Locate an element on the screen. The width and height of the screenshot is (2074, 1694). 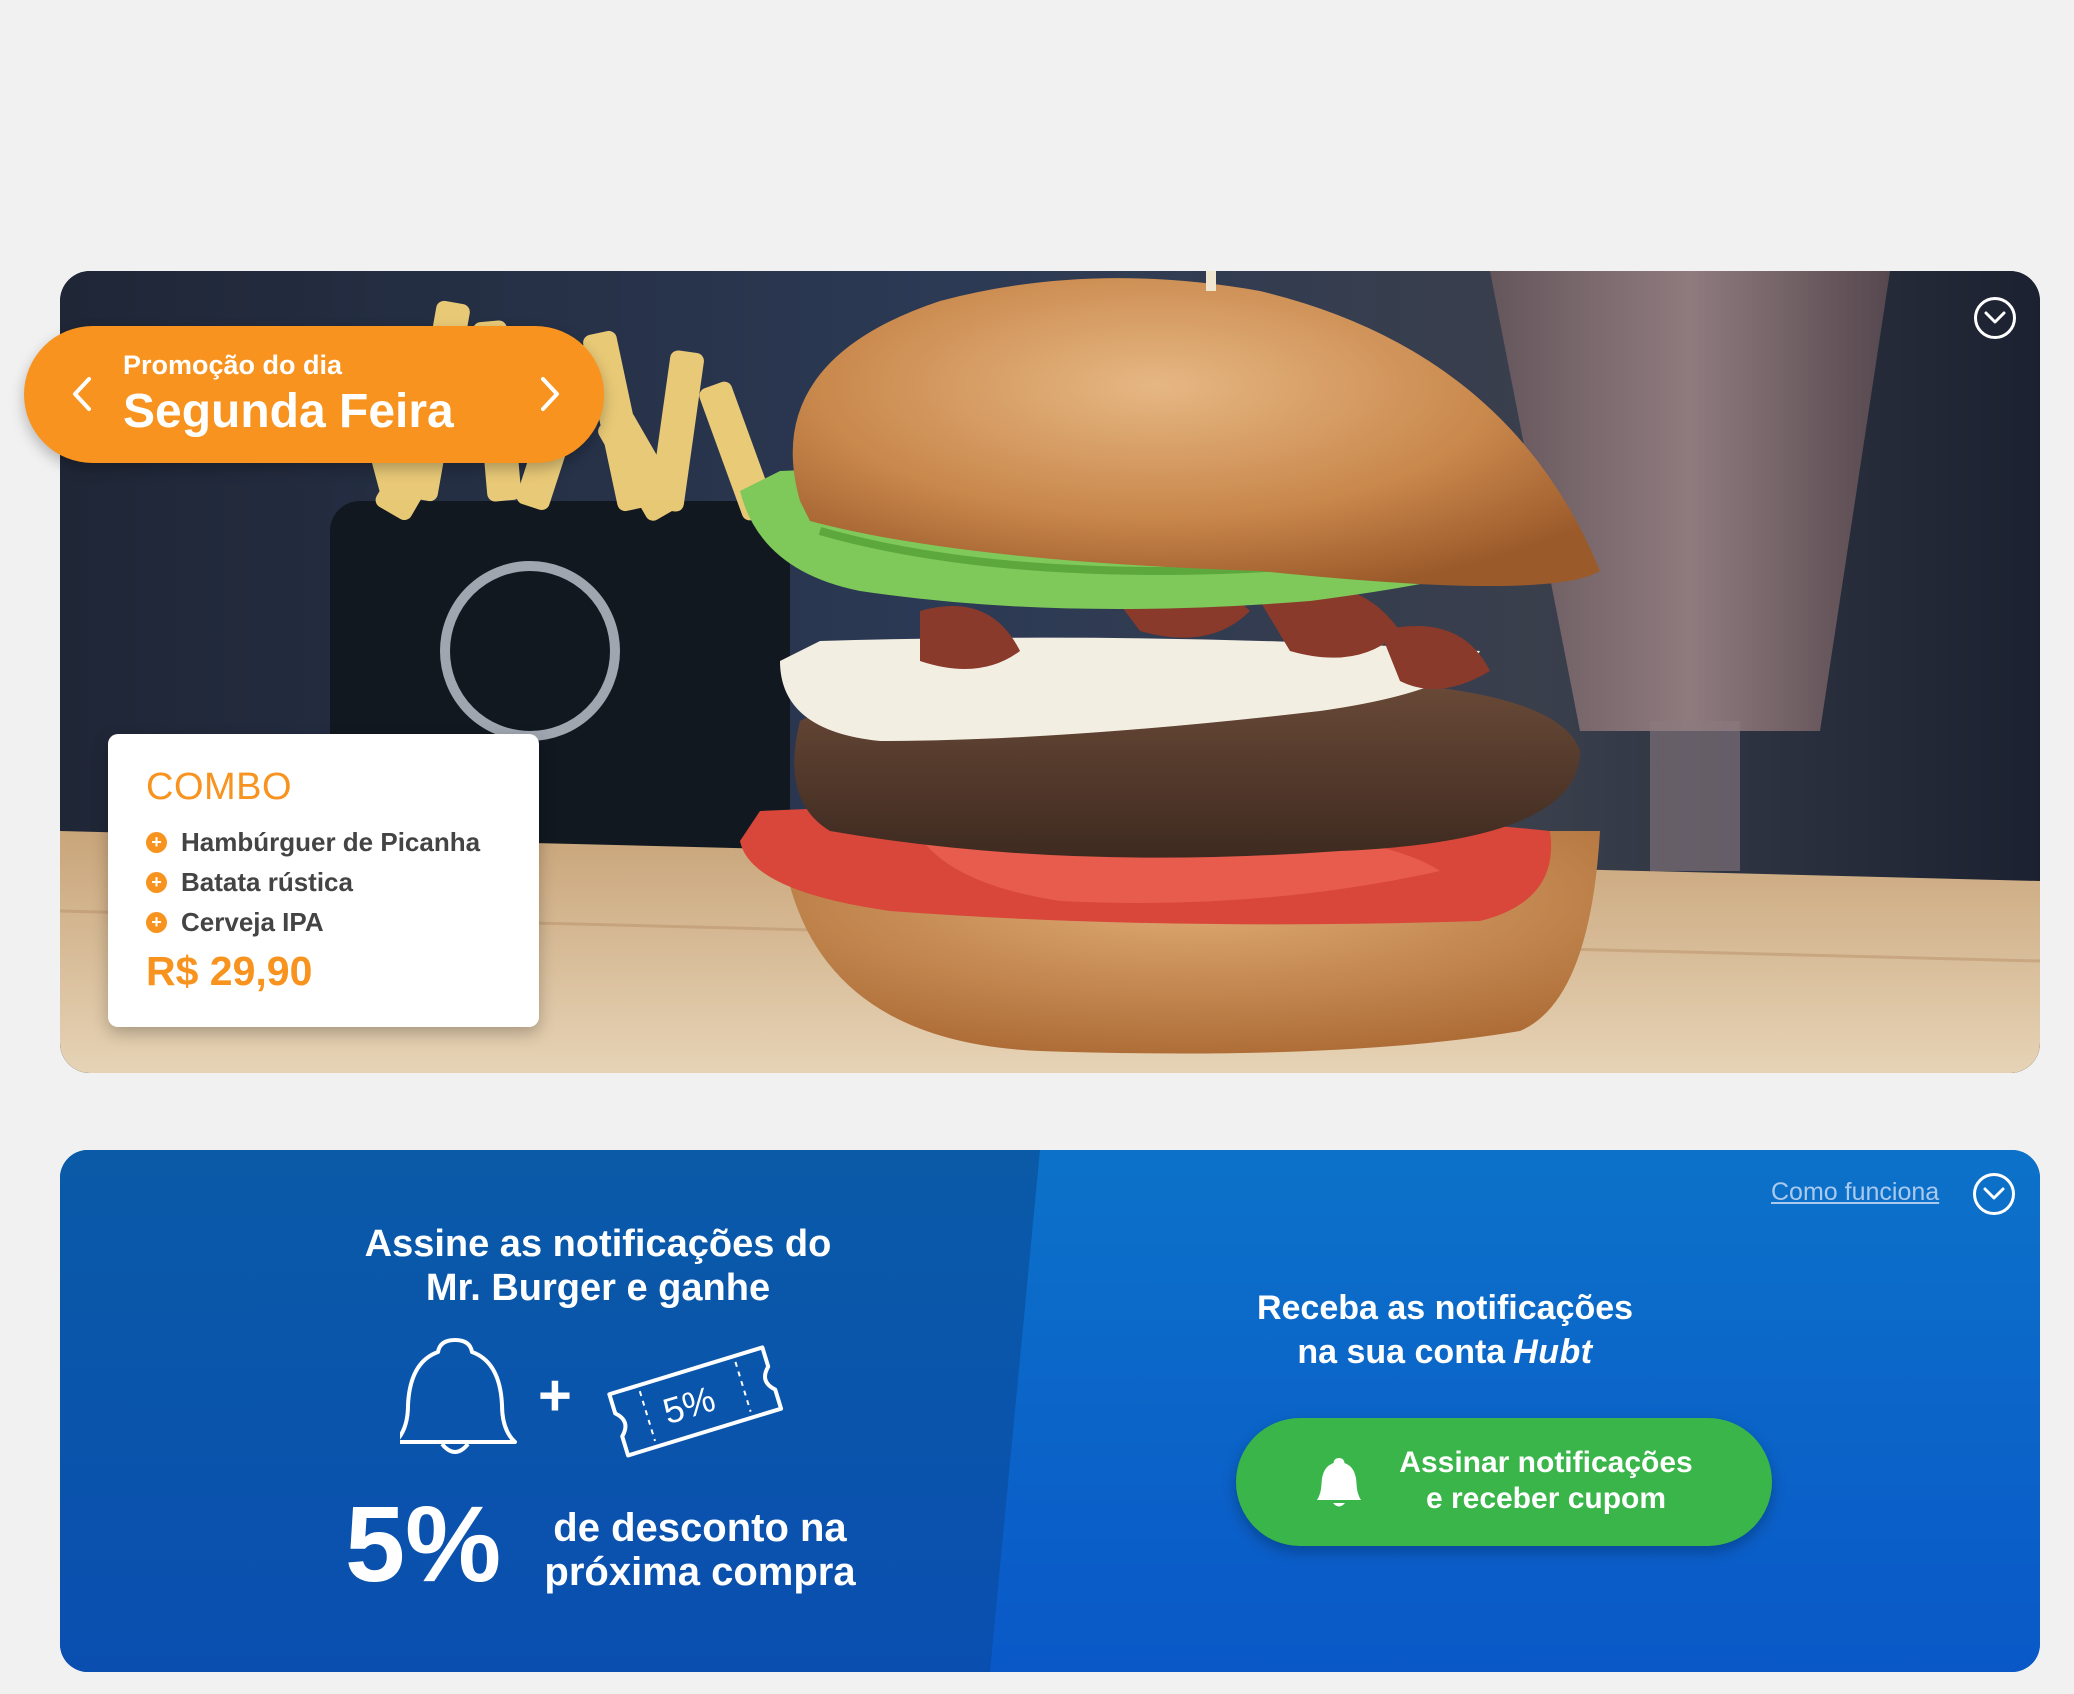
bell-plus-coupon-illustration: + 5% is located at coordinates (616, 1400).